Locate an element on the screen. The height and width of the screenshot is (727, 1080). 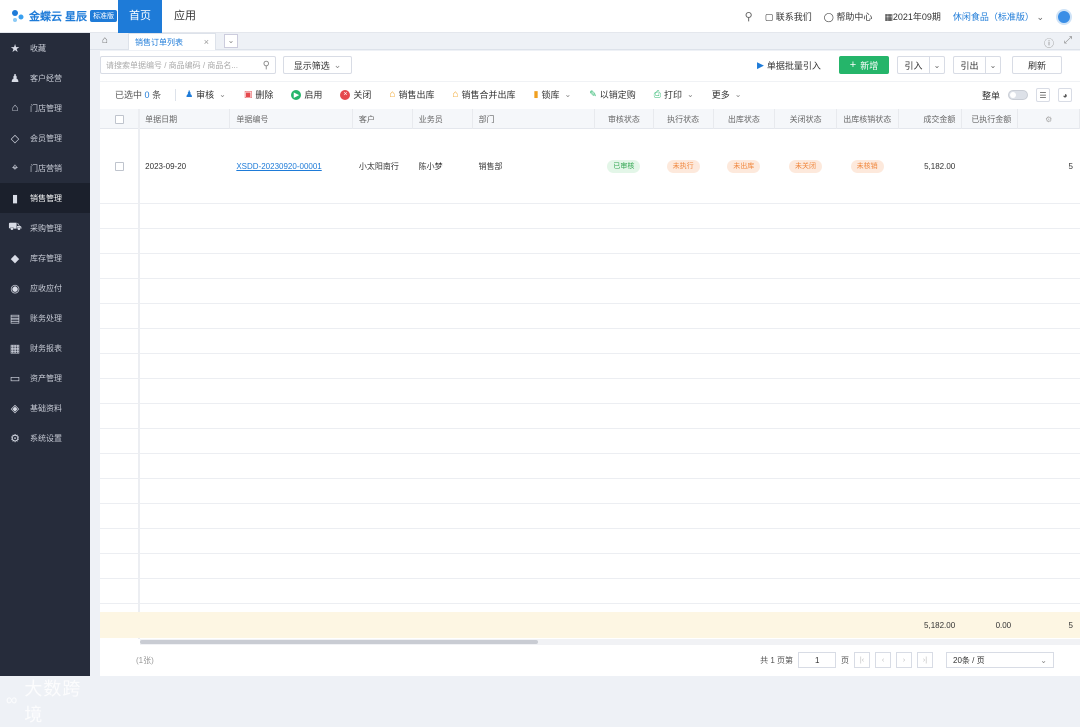
sidebar-item: ◇ 会员管理 is located at coordinates (45, 138).